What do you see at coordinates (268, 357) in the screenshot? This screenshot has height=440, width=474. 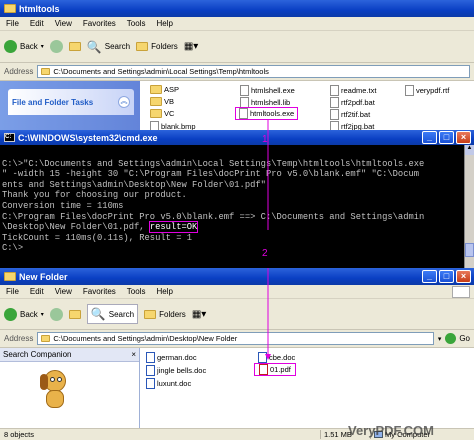 I see `arrow-head` at bounding box center [268, 357].